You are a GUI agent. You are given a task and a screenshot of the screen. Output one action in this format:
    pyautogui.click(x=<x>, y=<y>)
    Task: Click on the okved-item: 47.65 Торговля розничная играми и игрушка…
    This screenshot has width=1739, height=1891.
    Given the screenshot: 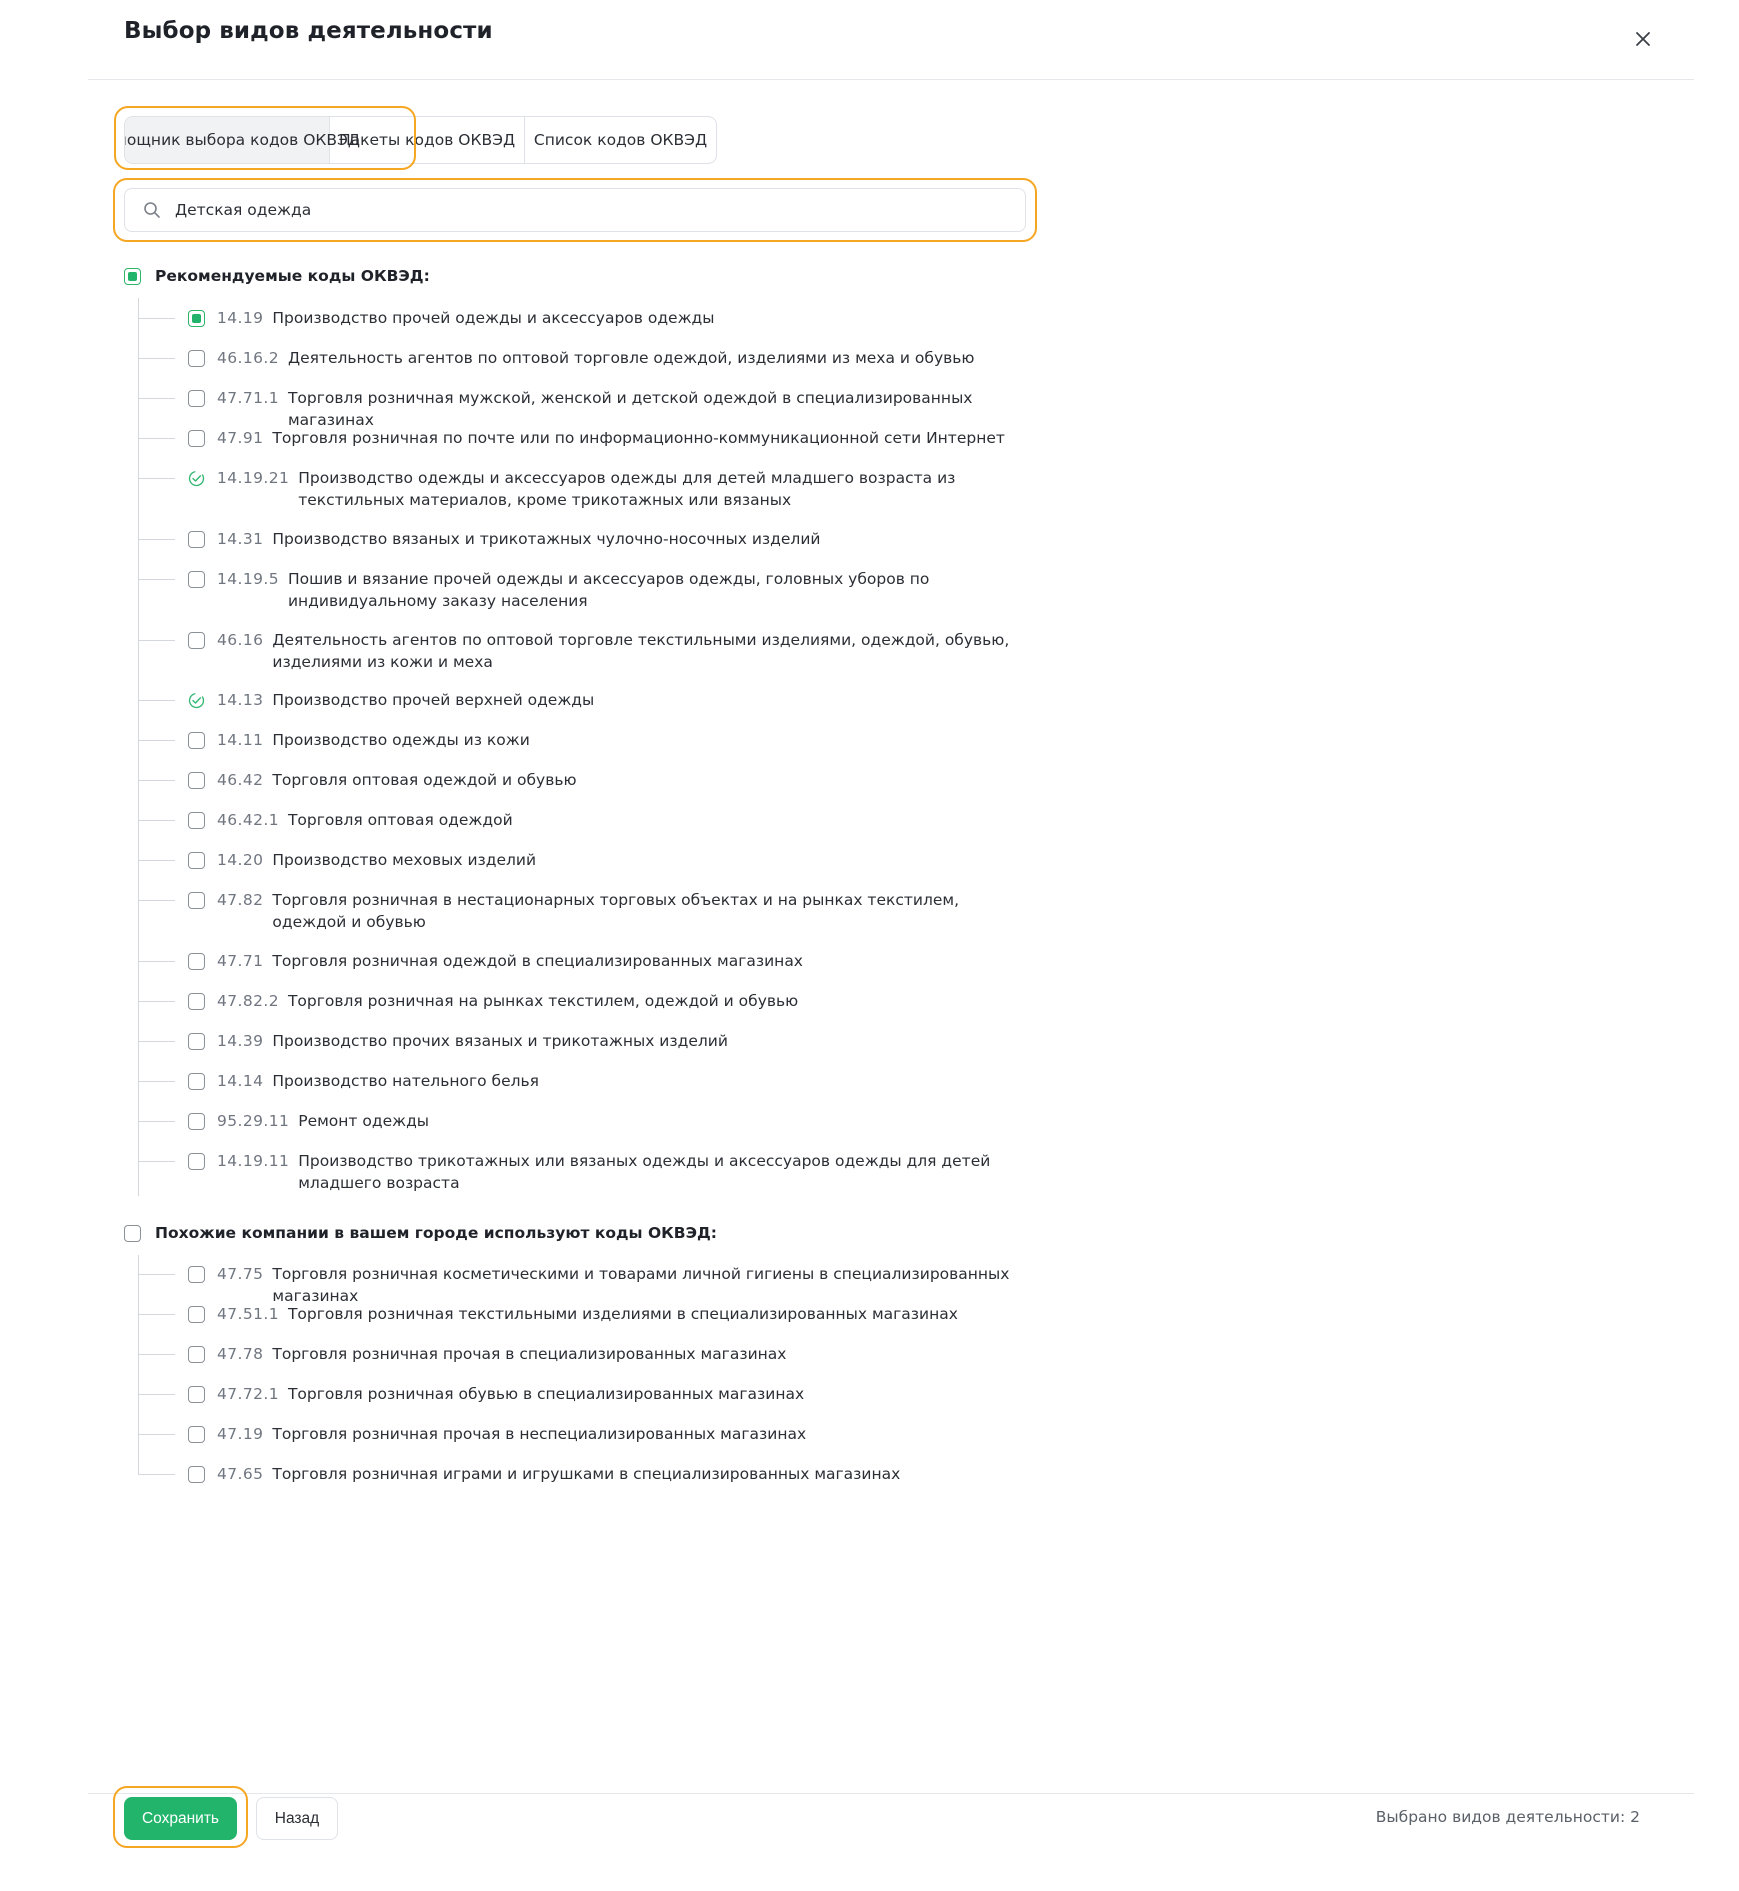 What is the action you would take?
    pyautogui.click(x=615, y=1474)
    